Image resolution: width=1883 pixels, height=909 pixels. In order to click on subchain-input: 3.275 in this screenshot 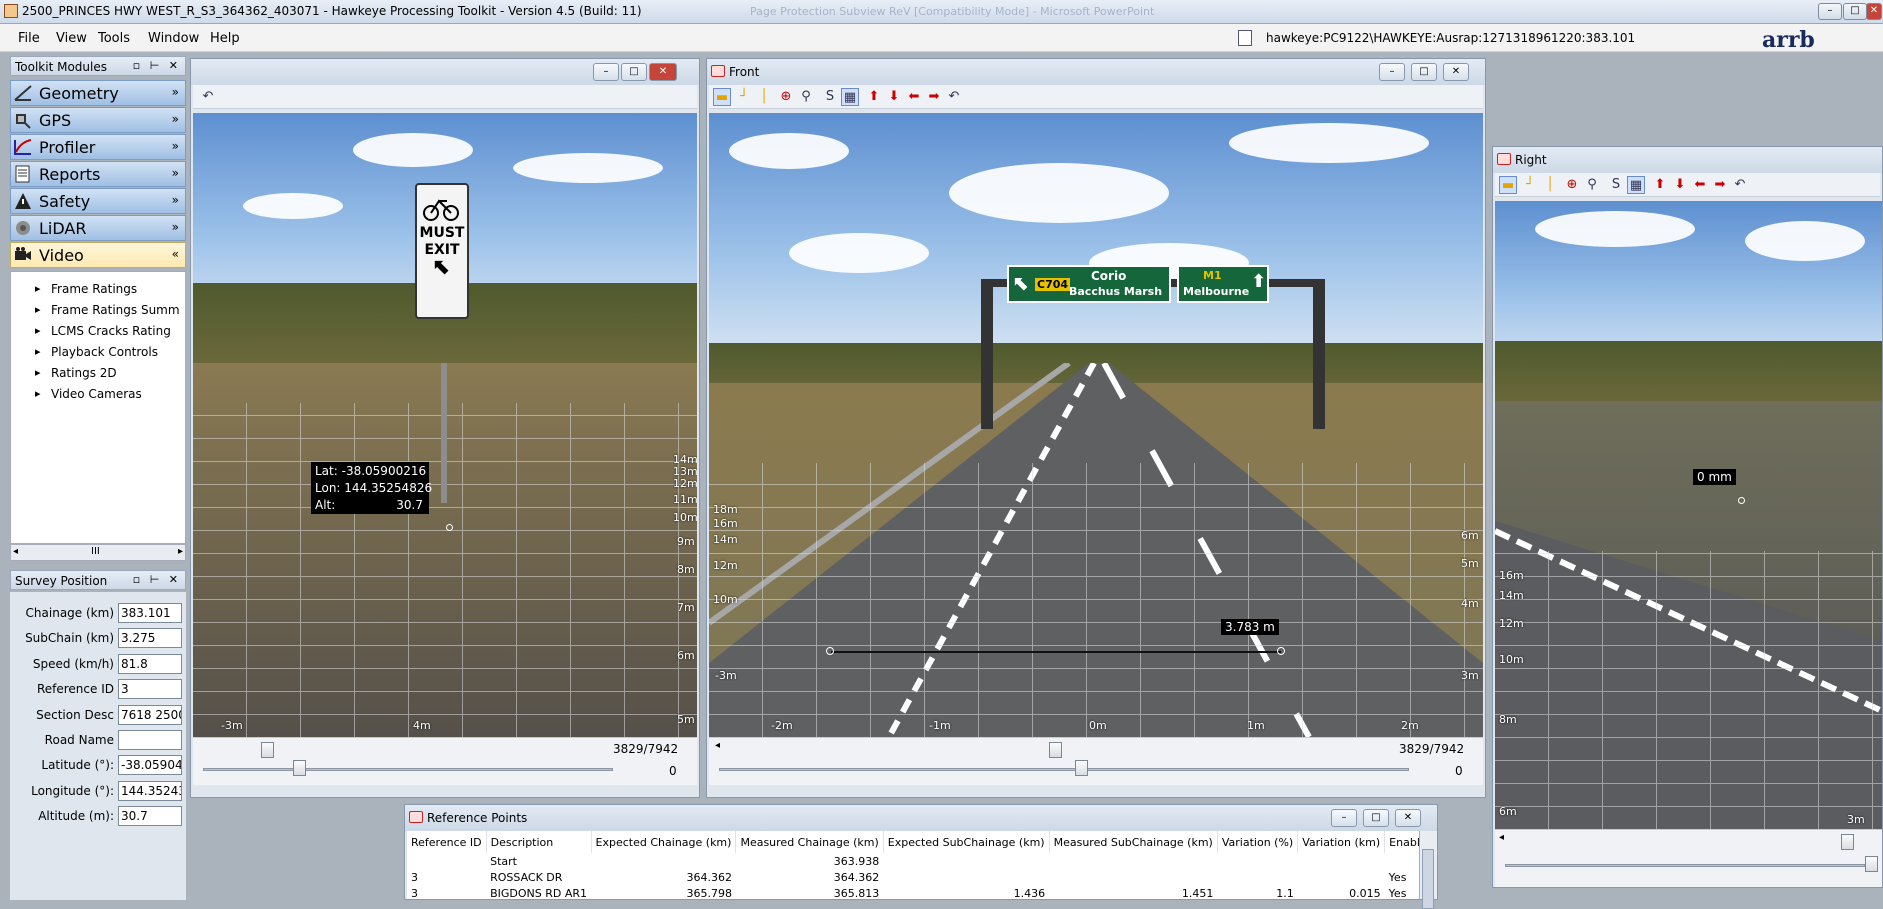, I will do `click(150, 638)`.